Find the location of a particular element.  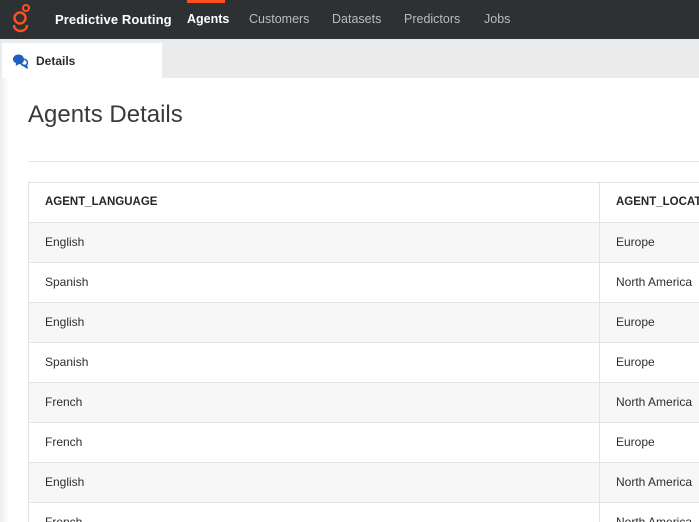

nav-active-indicator is located at coordinates (206, 1).